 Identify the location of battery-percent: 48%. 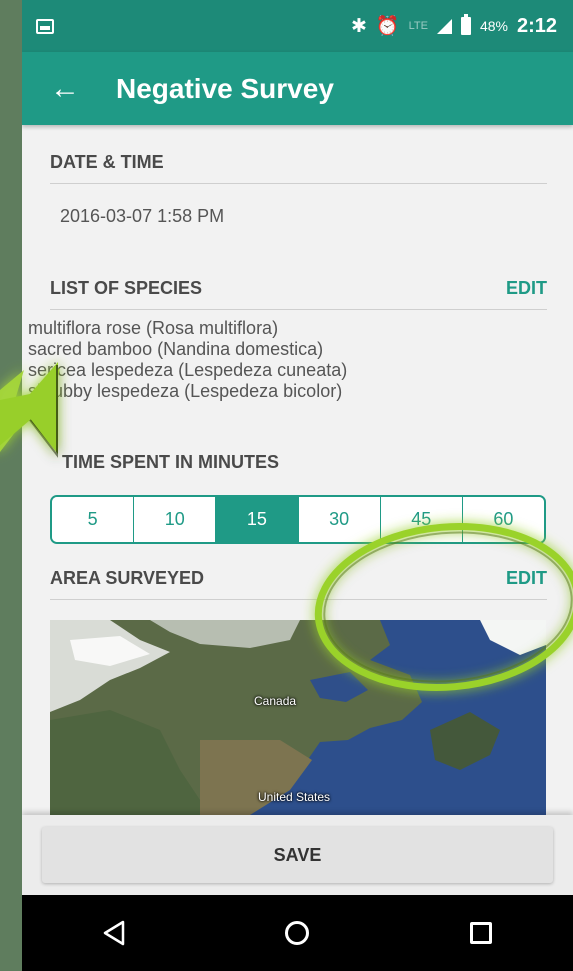
(493, 26).